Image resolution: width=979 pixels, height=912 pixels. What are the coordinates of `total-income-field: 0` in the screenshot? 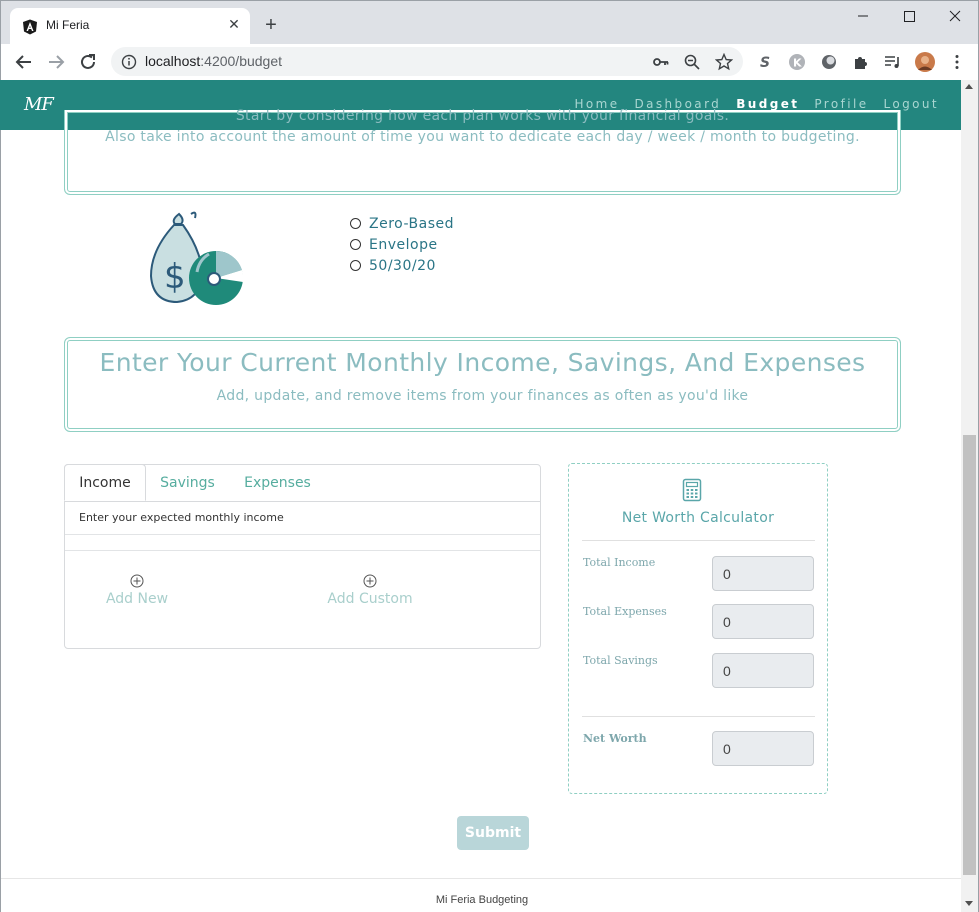 It's located at (763, 573).